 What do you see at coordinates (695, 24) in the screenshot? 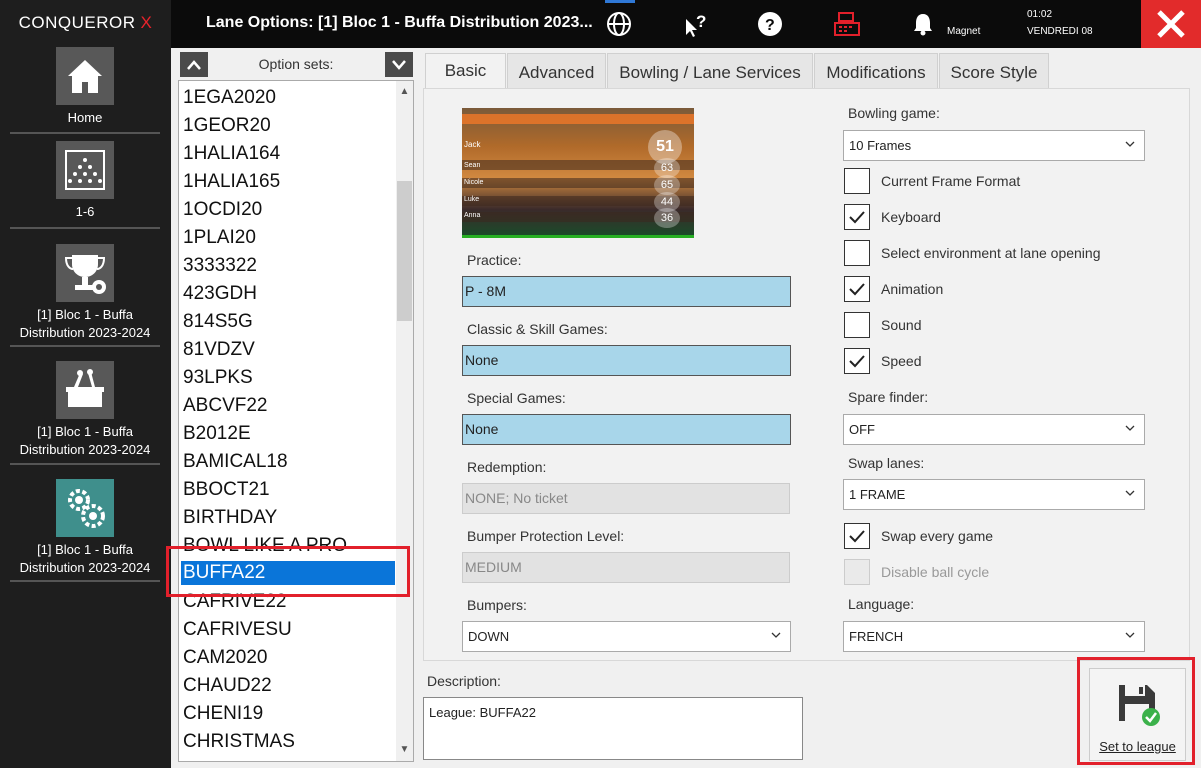
I see `help-pointer-icon: ?` at bounding box center [695, 24].